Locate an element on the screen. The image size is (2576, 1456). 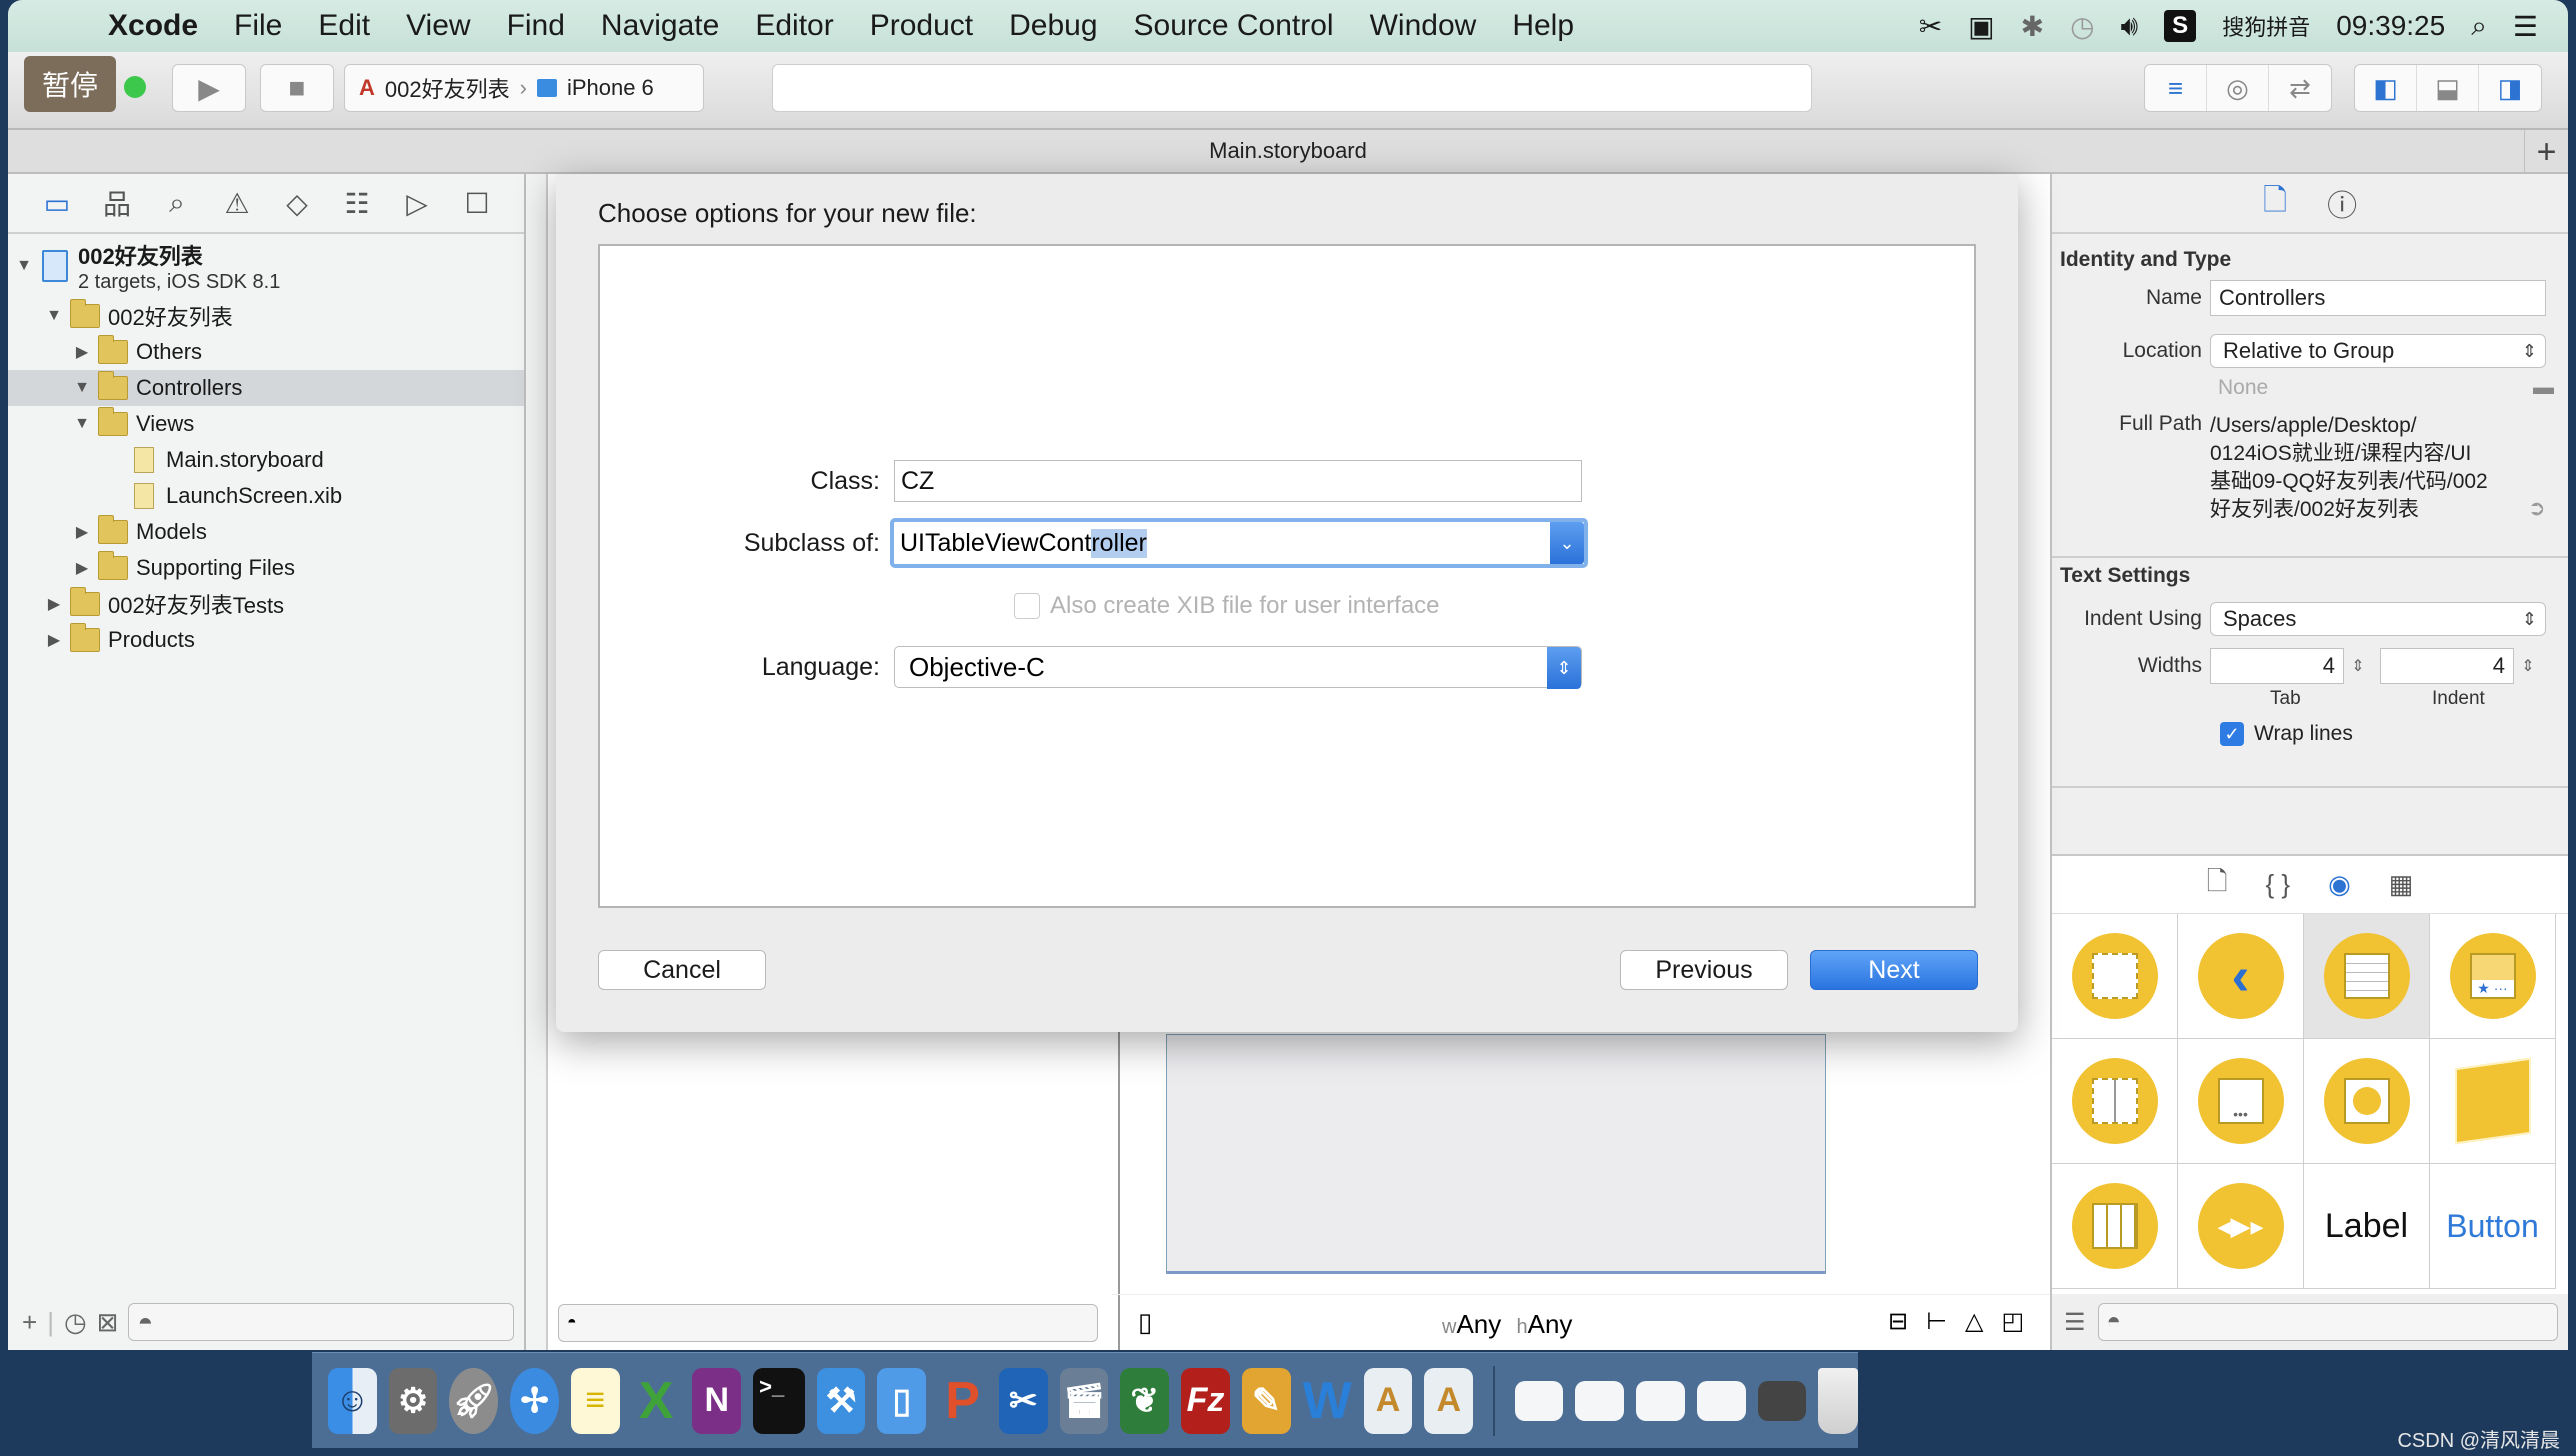
scissors-status-icon: ✂ is located at coordinates (1930, 26).